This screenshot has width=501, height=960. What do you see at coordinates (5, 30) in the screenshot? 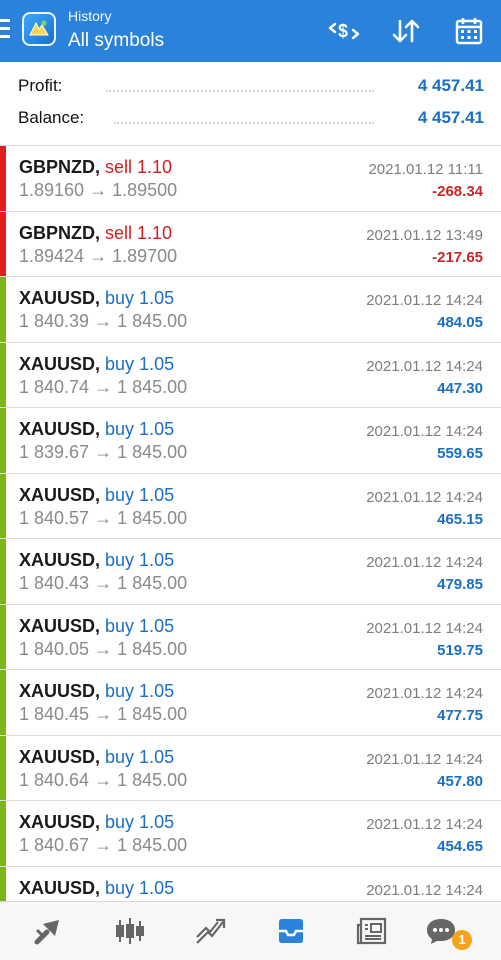
I see `hamburger-menu-icon` at bounding box center [5, 30].